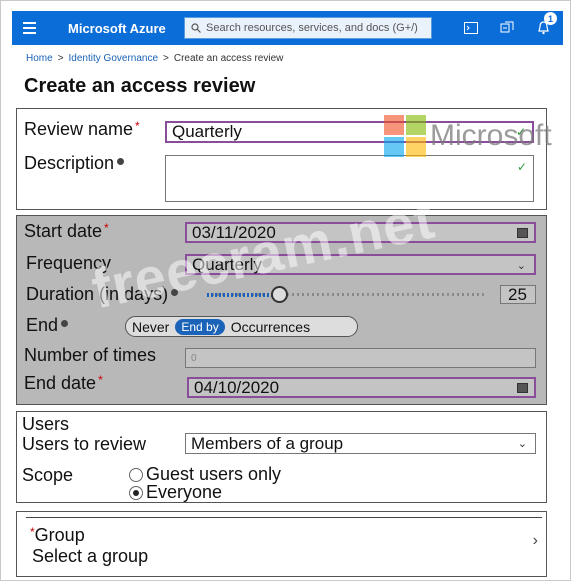  I want to click on end-option-end-by: End by, so click(200, 326).